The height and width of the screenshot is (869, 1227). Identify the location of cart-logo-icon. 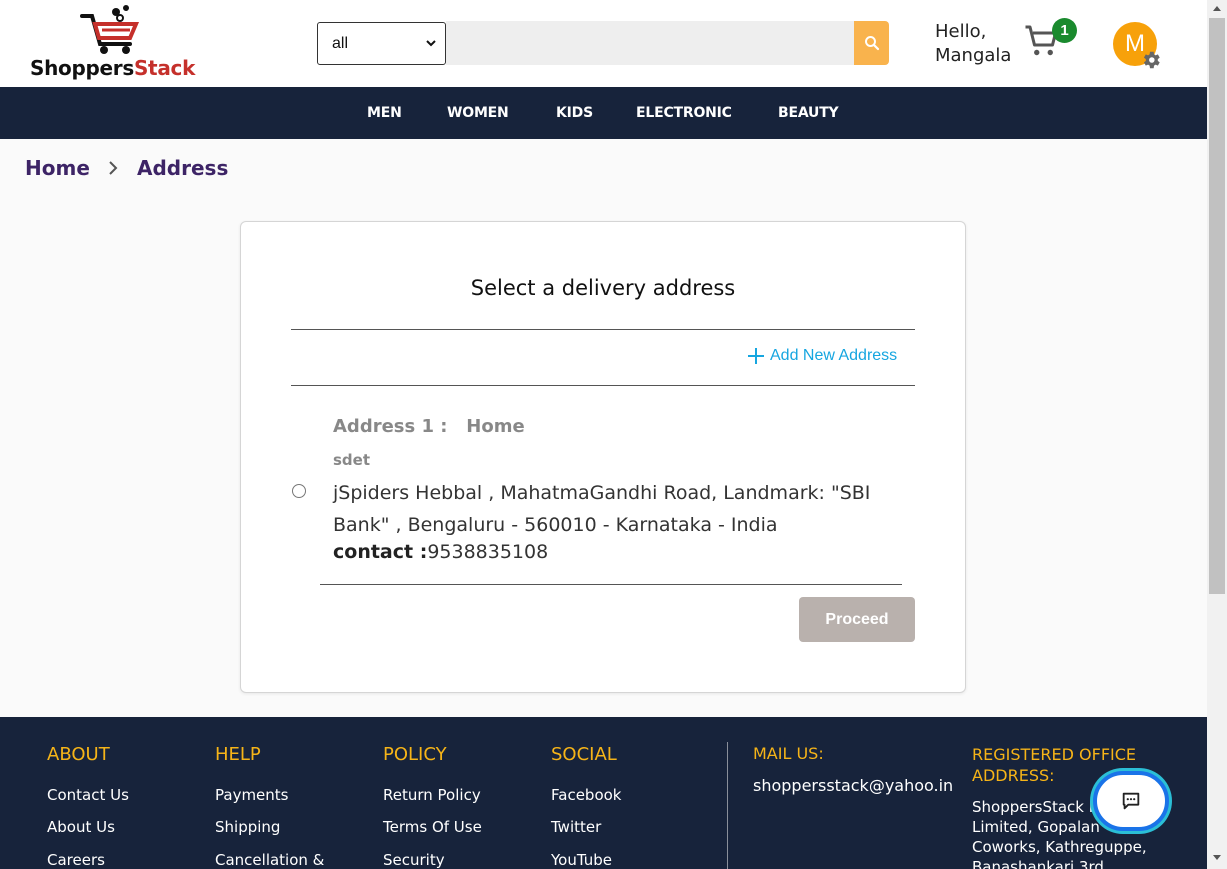
(110, 29).